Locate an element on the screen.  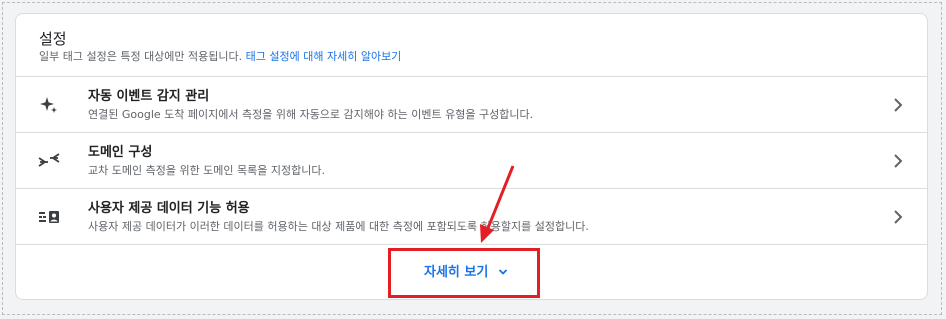
row-title: 사용자 제공 데이터 기능 허용 is located at coordinates (169, 208).